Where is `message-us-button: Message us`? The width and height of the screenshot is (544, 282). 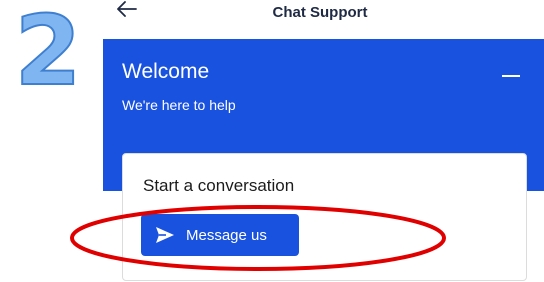
message-us-button: Message us is located at coordinates (220, 235).